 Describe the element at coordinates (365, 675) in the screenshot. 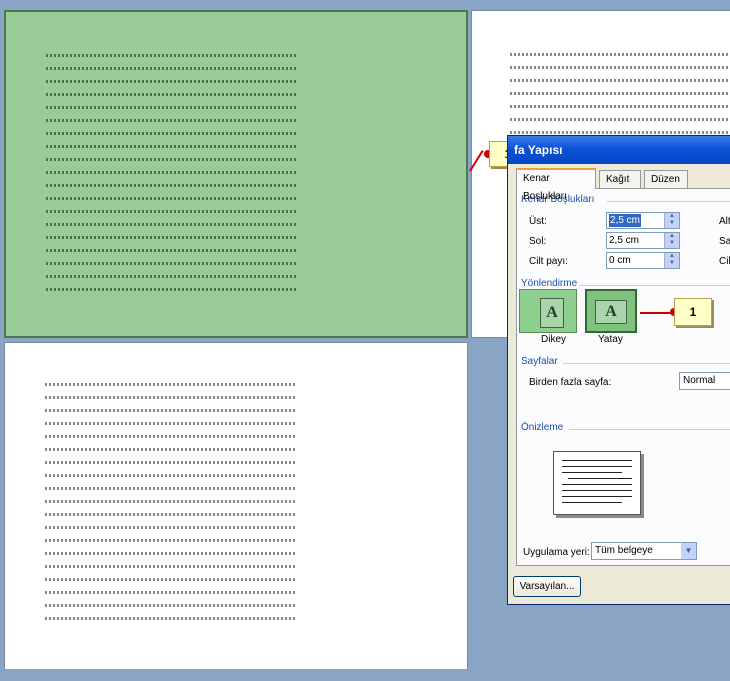

I see `taskbar-strip` at that location.